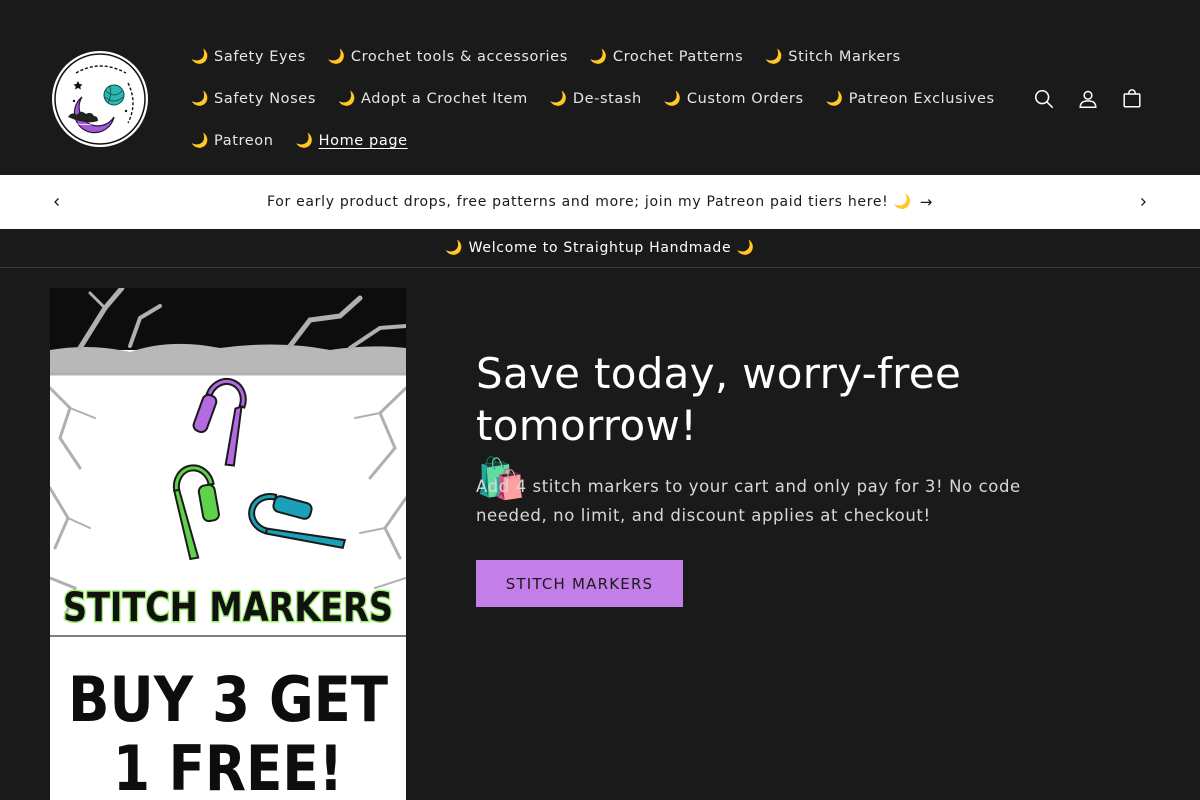 The image size is (1200, 800). Describe the element at coordinates (352, 141) in the screenshot. I see `nav-item-home-page: 🌙 Home page` at that location.